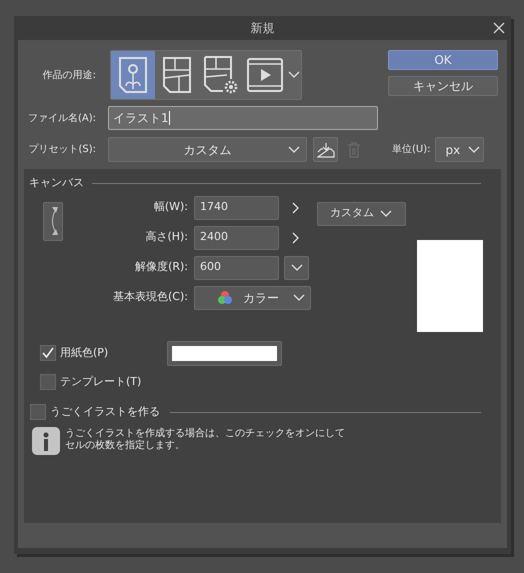 This screenshot has height=573, width=524. What do you see at coordinates (224, 353) in the screenshot?
I see `paper-color-swatch` at bounding box center [224, 353].